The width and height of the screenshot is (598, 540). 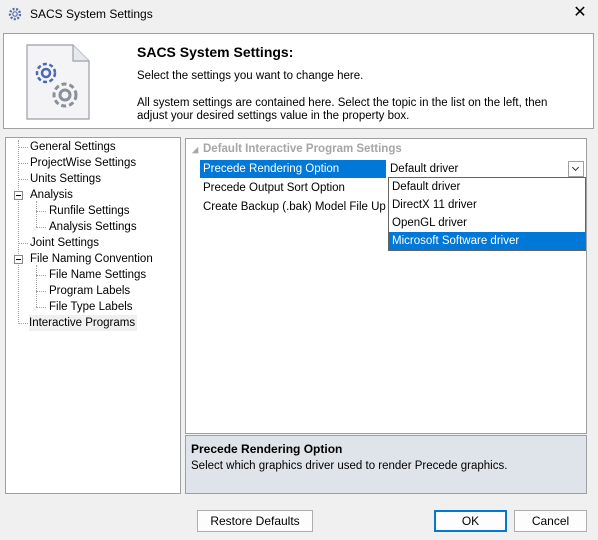 What do you see at coordinates (91, 259) in the screenshot?
I see `tree-item-file-naming-convention: File Naming Convention` at bounding box center [91, 259].